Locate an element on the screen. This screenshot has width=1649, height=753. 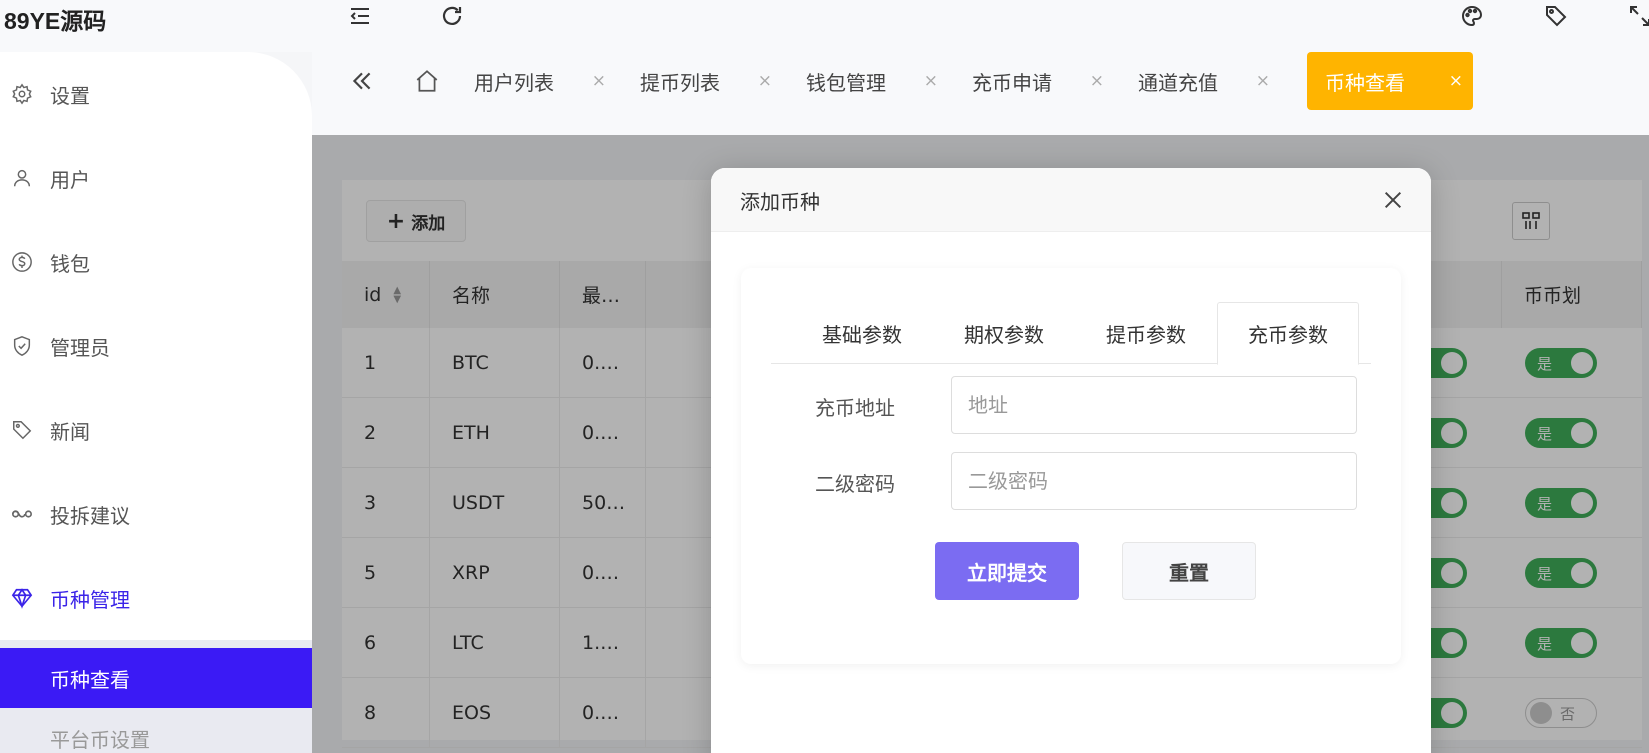
dialog-title: 添加币种 is located at coordinates (780, 202).